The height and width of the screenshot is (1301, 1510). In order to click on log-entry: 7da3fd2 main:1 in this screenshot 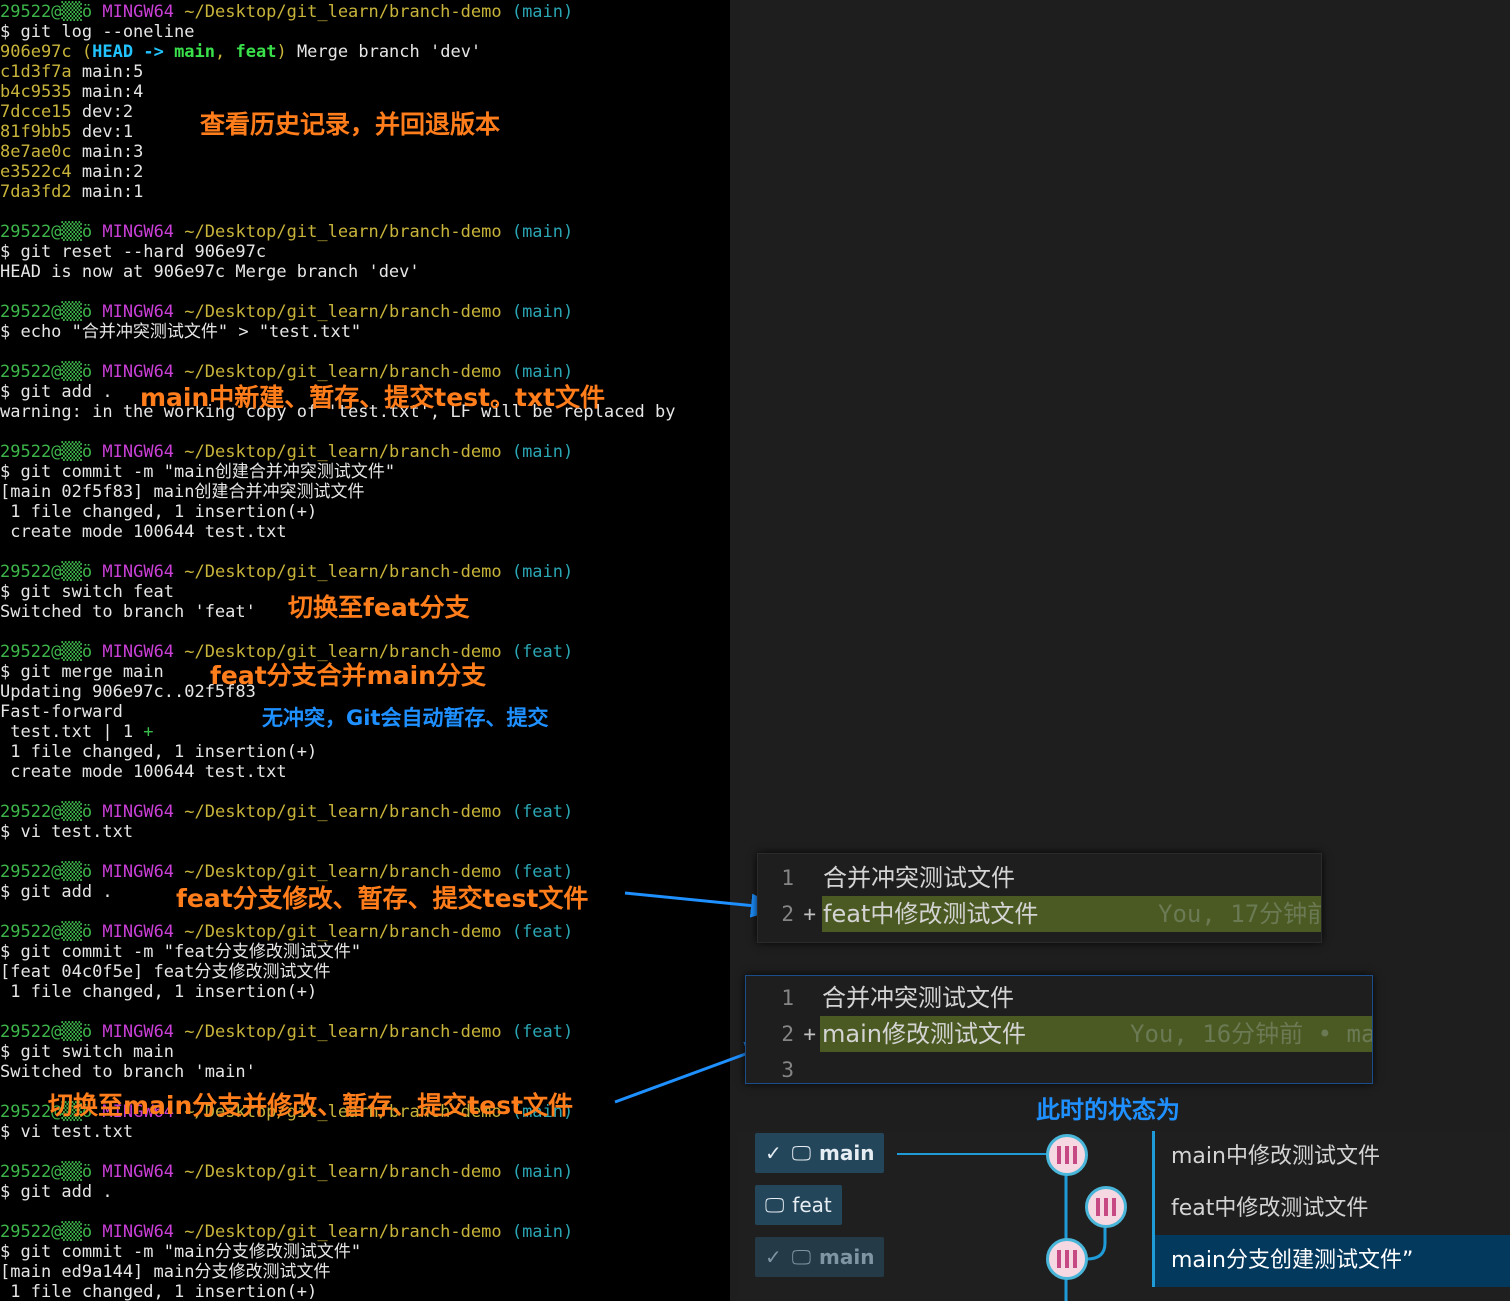, I will do `click(72, 192)`.